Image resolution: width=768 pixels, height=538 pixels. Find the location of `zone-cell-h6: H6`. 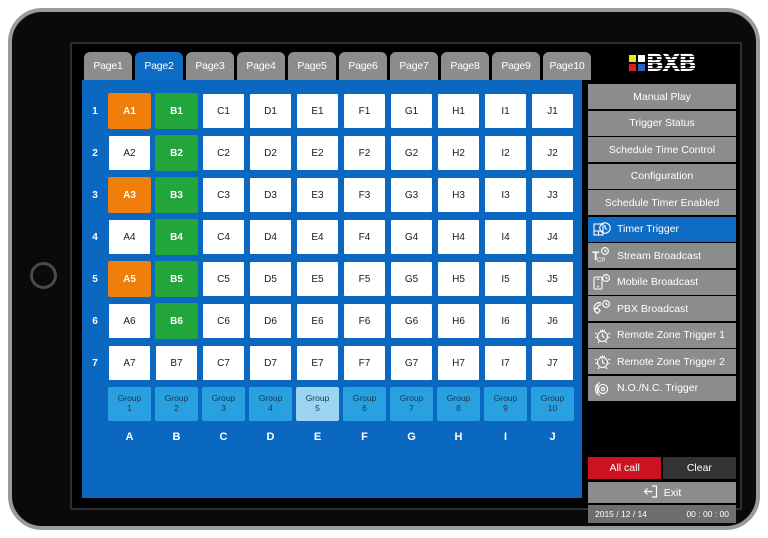

zone-cell-h6: H6 is located at coordinates (458, 321).